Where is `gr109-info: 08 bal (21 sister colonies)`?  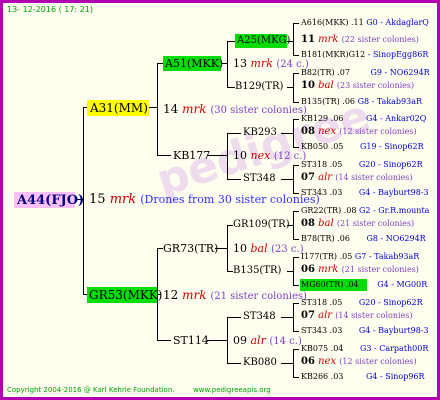 gr109-info: 08 bal (21 sister colonies) is located at coordinates (358, 223).